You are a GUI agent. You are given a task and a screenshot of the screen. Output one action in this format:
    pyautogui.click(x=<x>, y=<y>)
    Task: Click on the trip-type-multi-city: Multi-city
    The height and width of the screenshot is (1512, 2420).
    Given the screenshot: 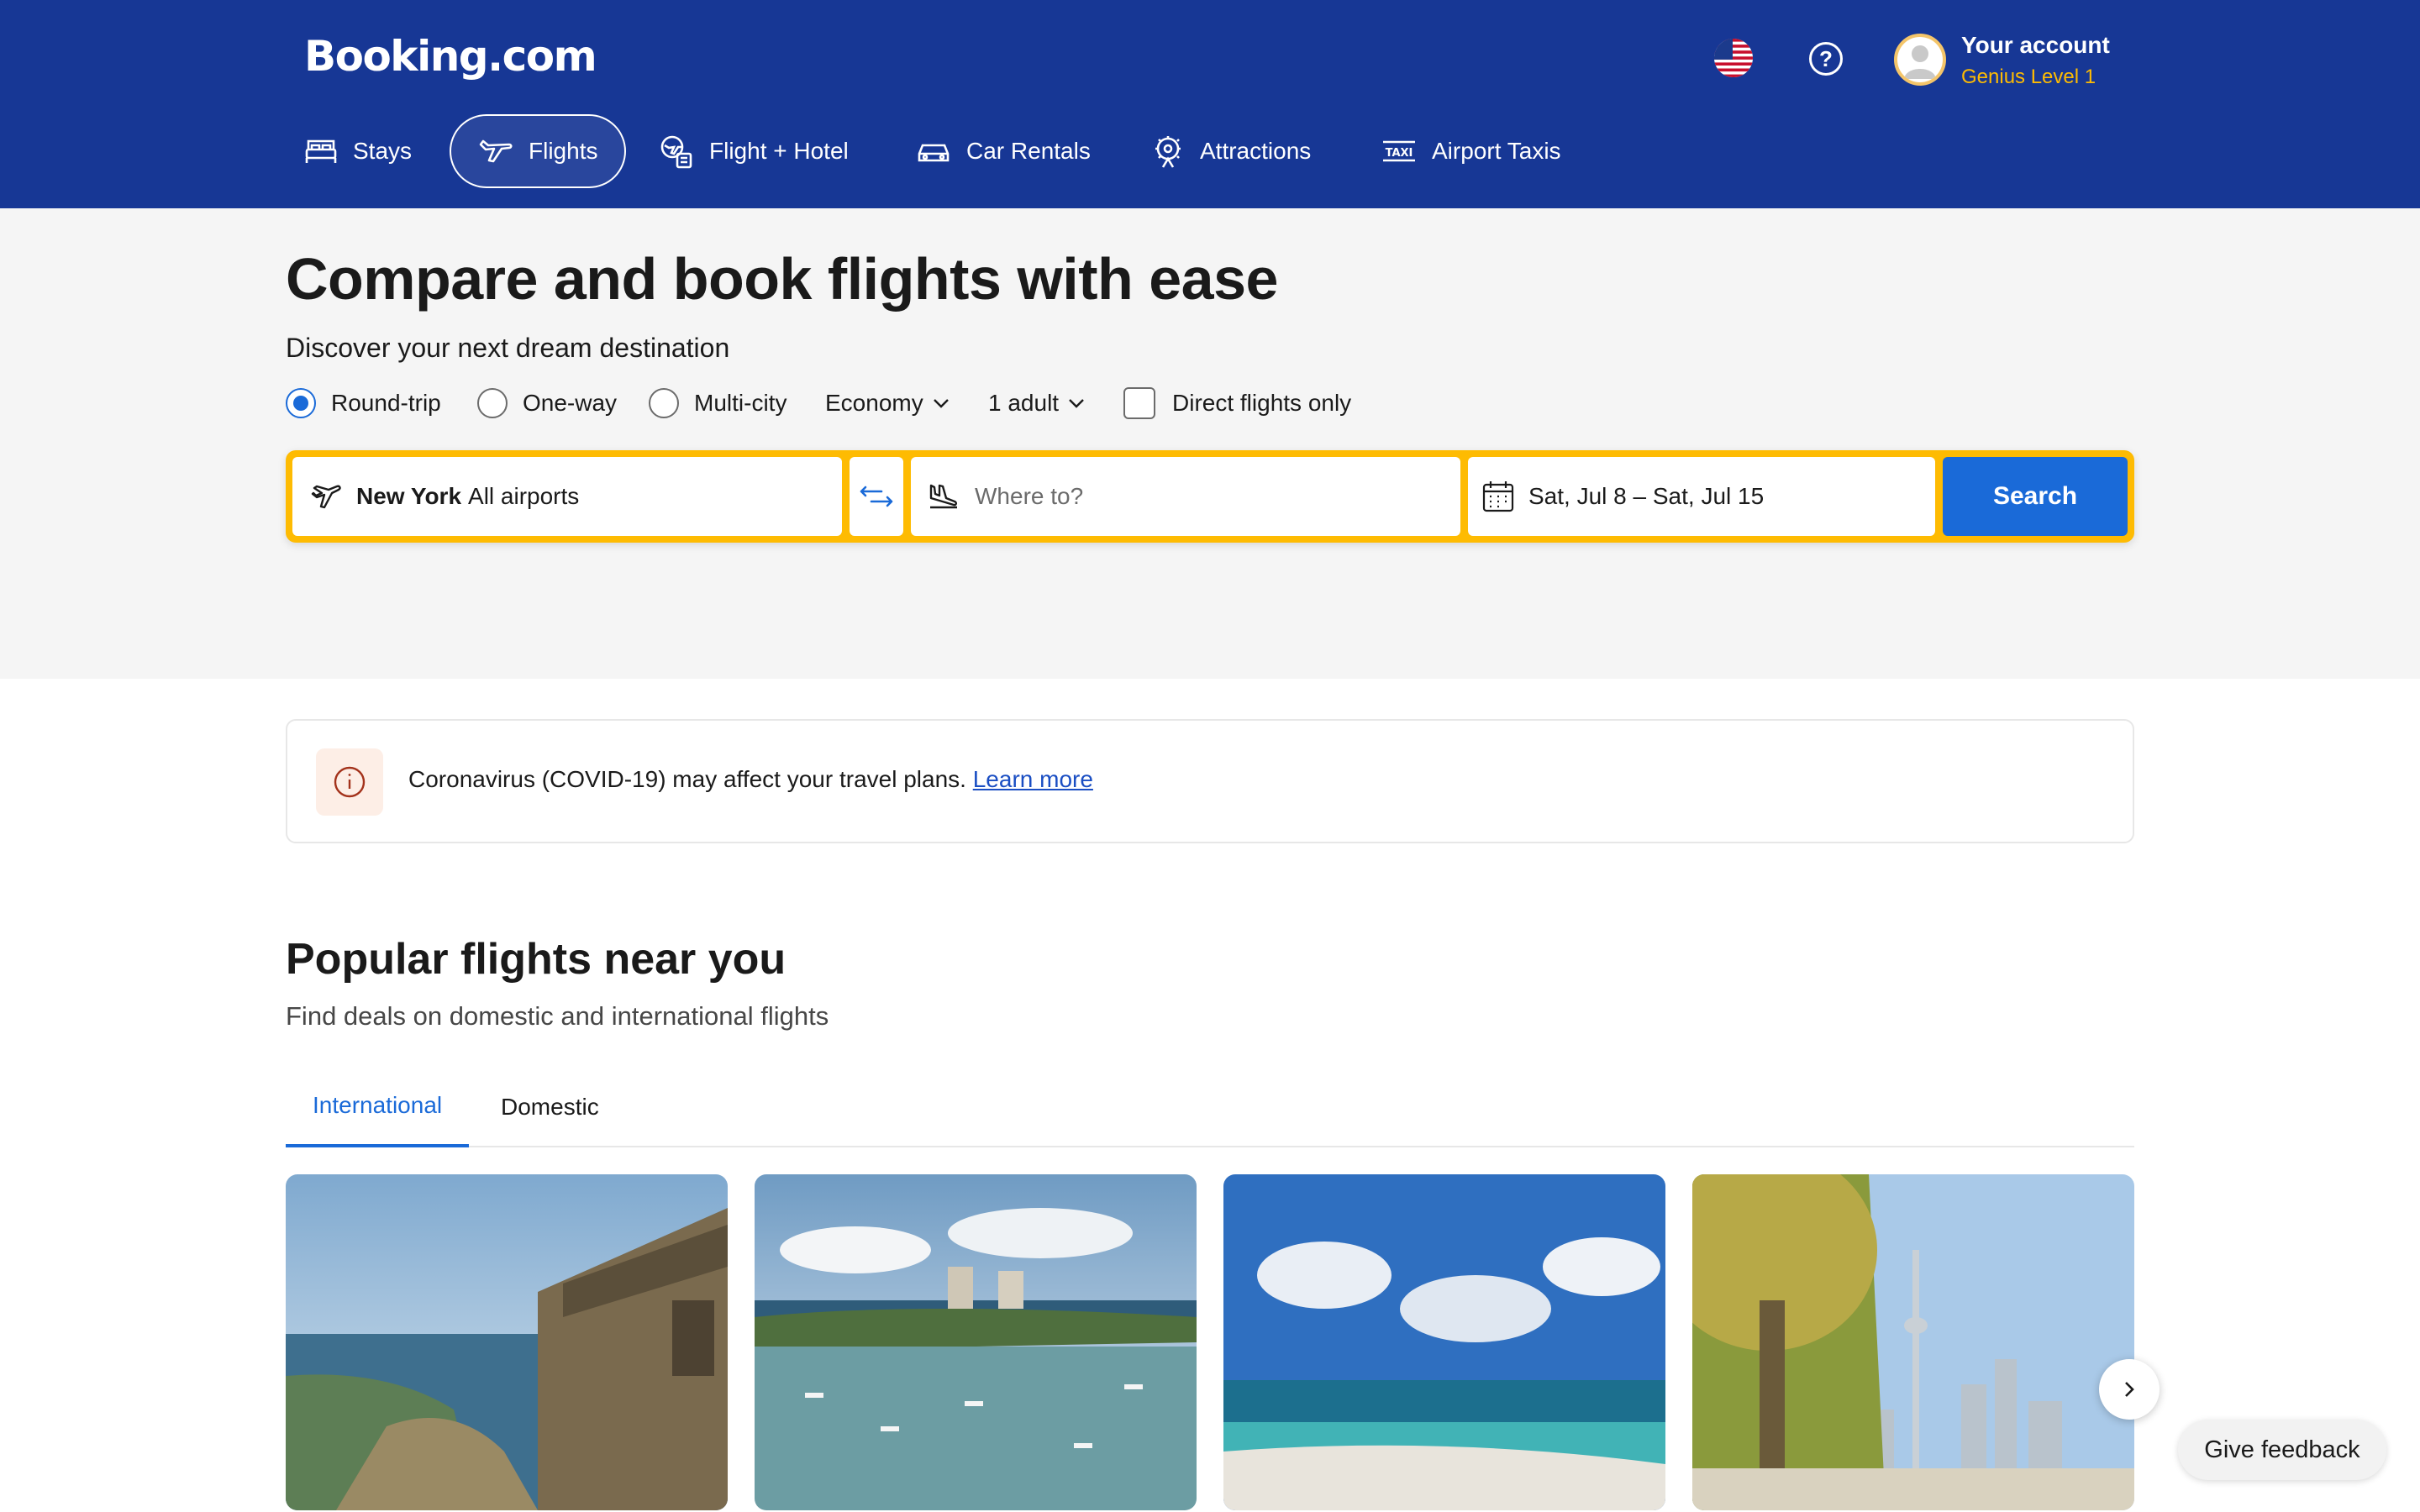 What is the action you would take?
    pyautogui.click(x=718, y=403)
    